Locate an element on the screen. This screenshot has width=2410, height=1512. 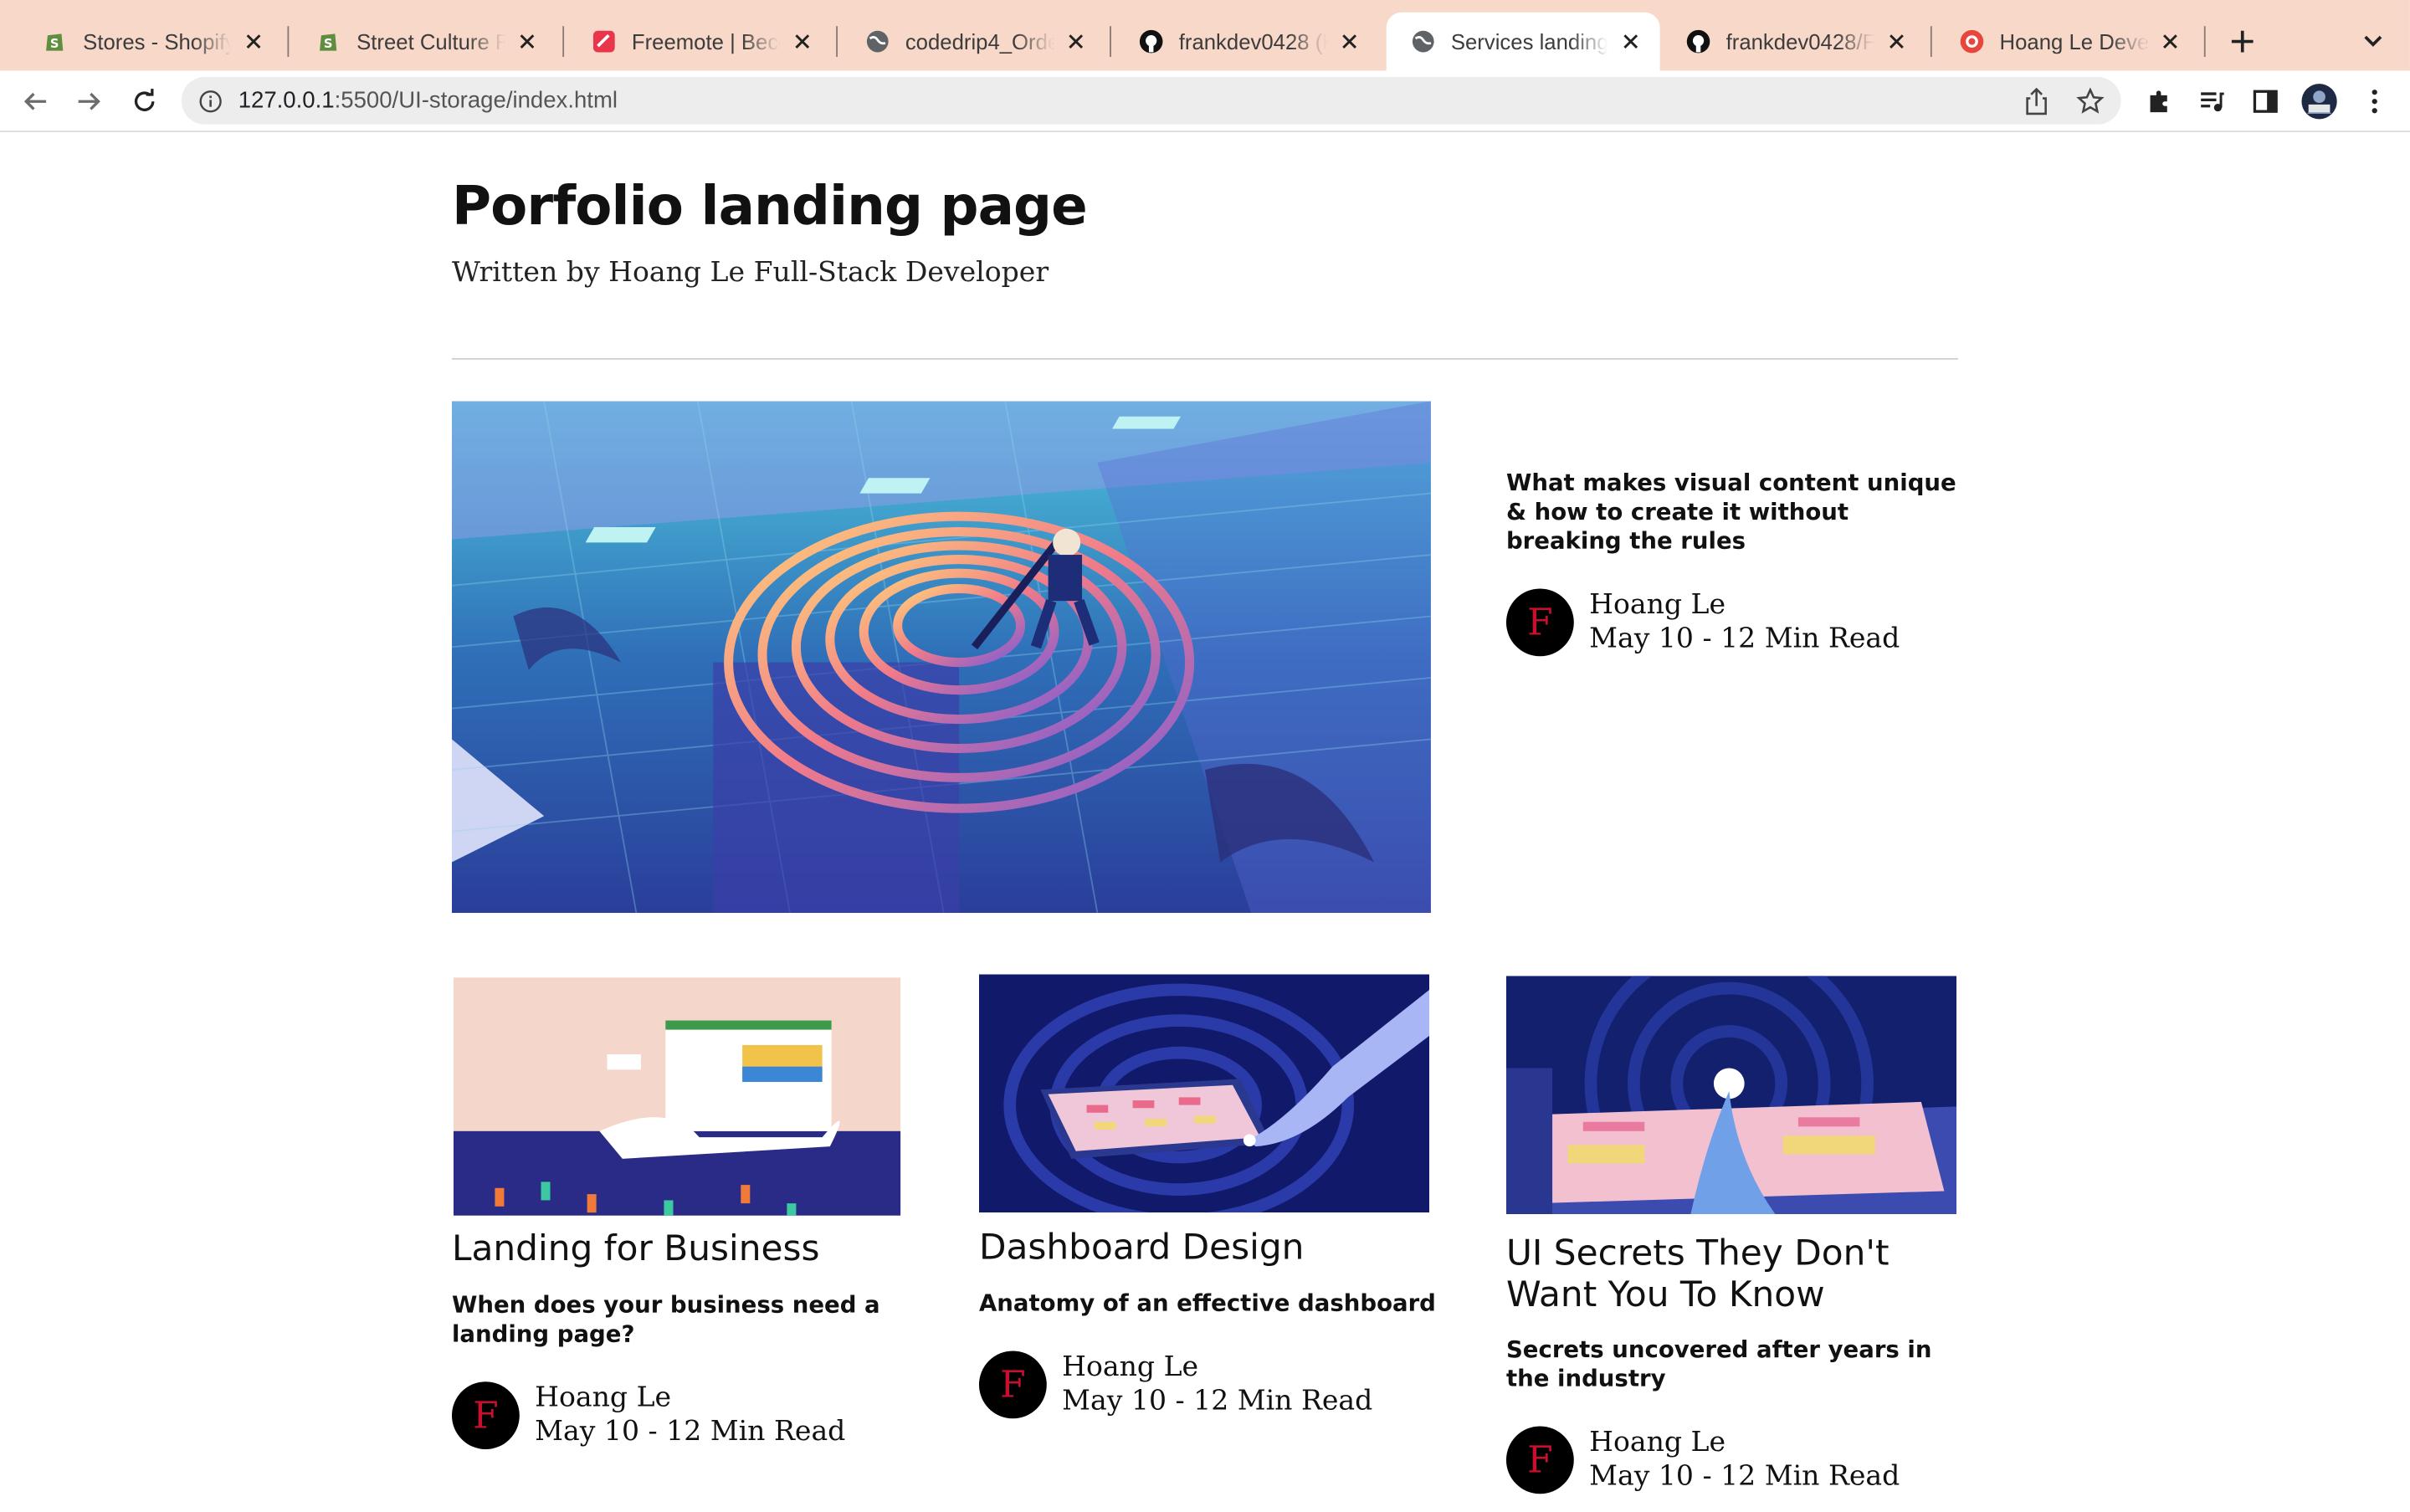
featured-post-author: F Hoang Le May 10 - 12 Min Read is located at coordinates (1702, 622).